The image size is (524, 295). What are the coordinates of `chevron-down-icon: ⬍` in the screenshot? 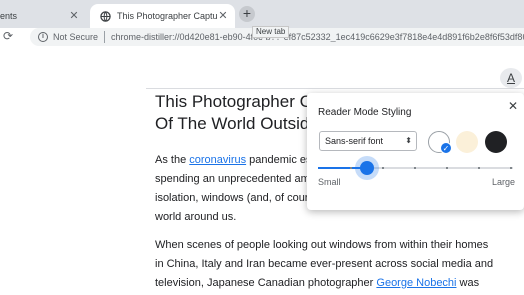 It's located at (408, 140).